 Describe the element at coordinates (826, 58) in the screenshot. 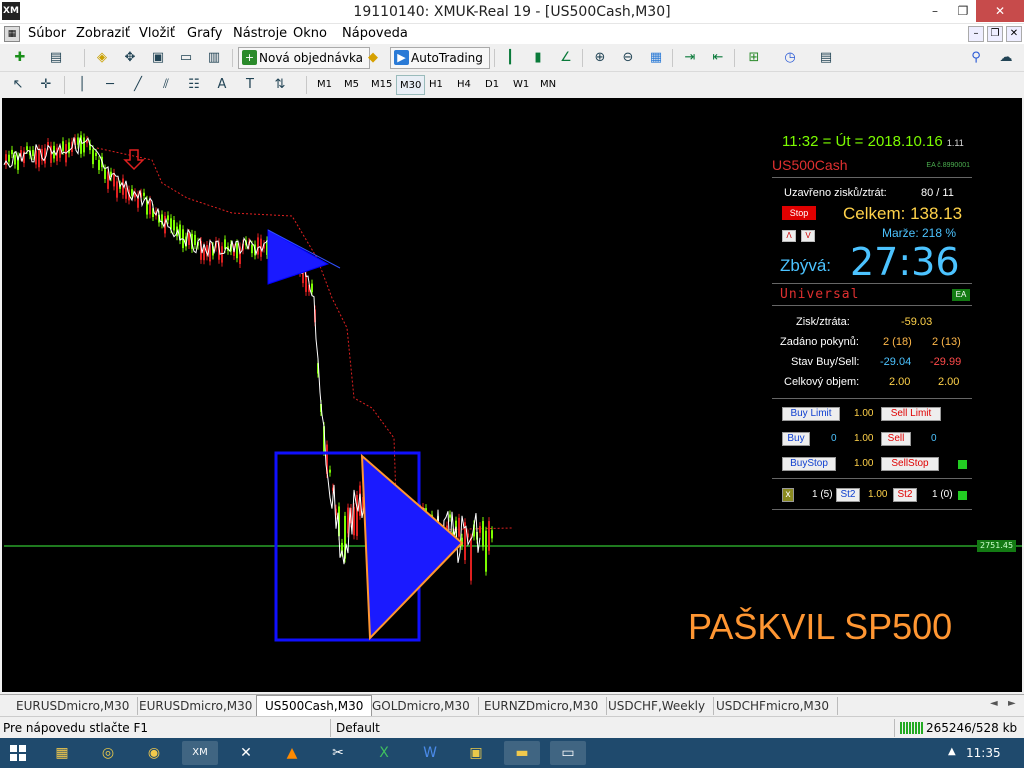

I see `templates-icon: ▤` at that location.